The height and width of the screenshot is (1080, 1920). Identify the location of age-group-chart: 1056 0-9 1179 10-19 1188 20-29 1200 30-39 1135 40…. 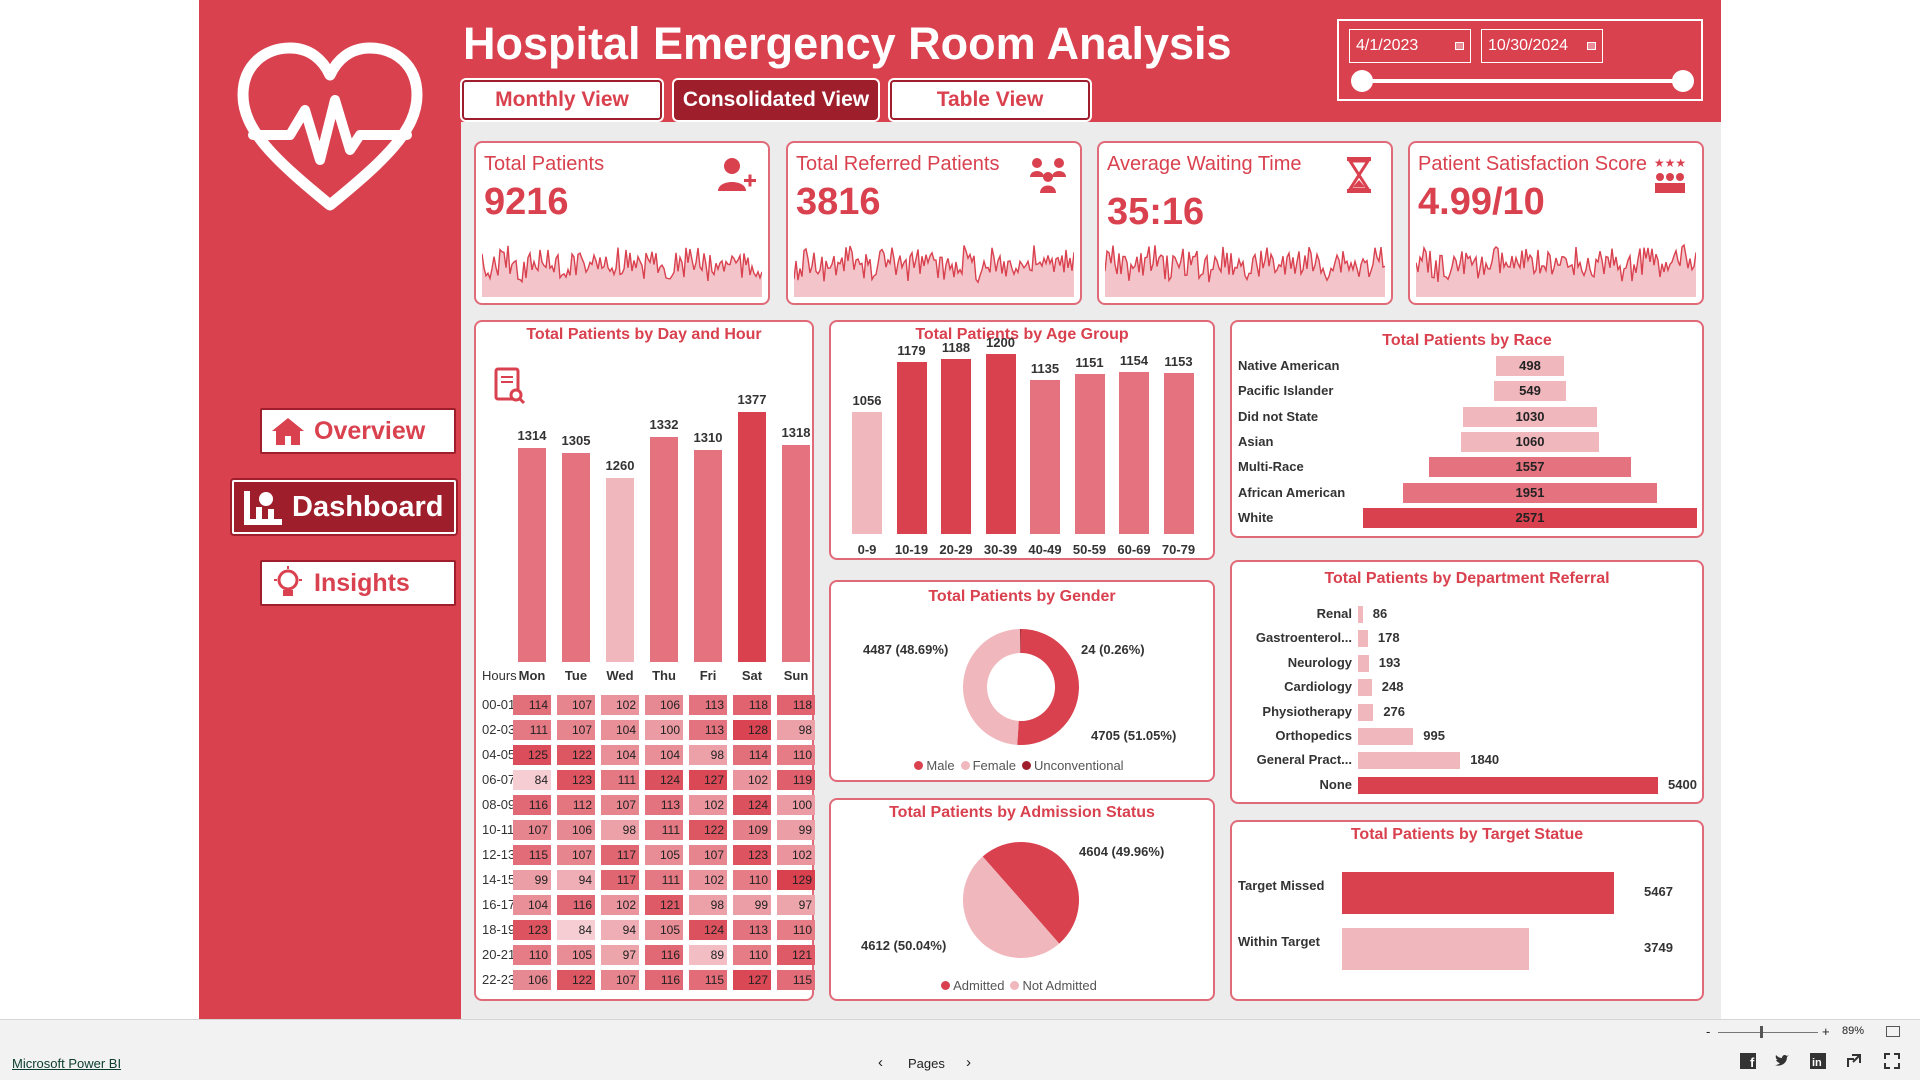
(1022, 440).